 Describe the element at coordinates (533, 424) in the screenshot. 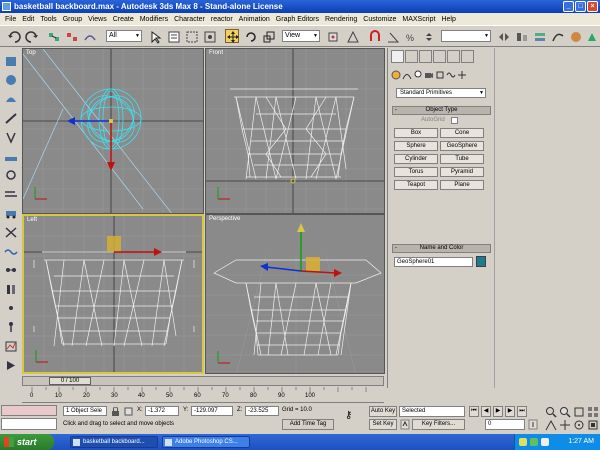

I see `time-configuration-icon` at that location.